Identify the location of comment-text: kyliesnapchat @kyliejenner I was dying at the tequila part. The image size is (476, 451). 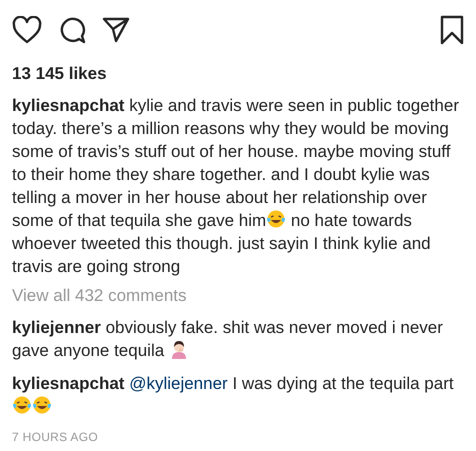
(238, 395).